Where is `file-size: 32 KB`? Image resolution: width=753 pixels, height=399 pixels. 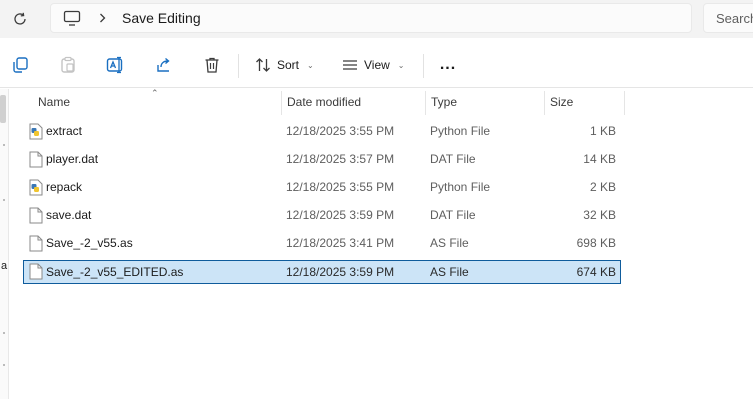 file-size: 32 KB is located at coordinates (599, 215).